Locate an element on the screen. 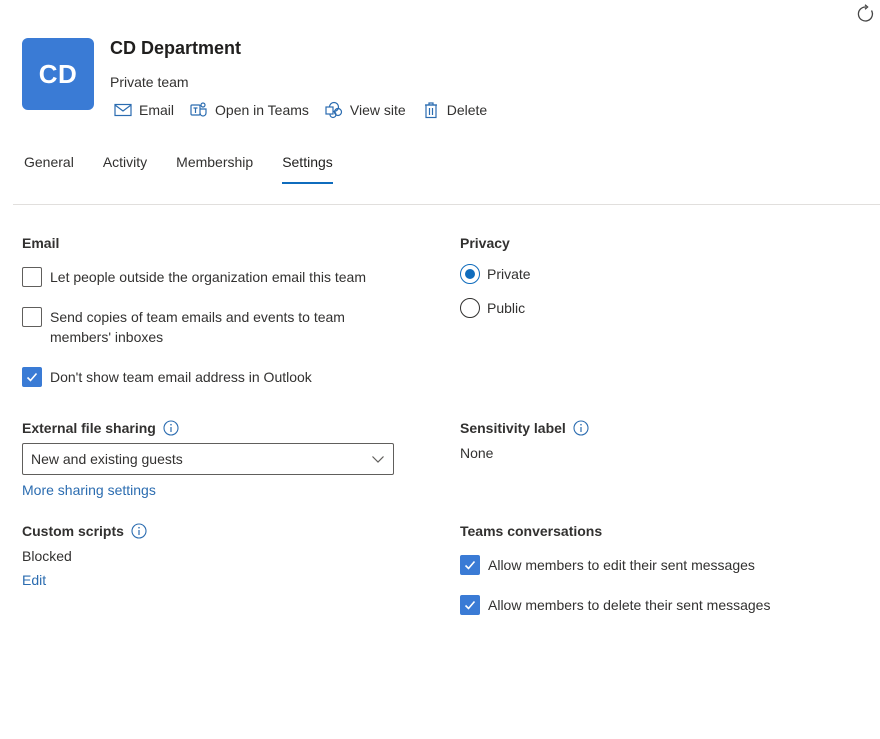 This screenshot has width=880, height=739. send-copies-checkbox is located at coordinates (32, 317).